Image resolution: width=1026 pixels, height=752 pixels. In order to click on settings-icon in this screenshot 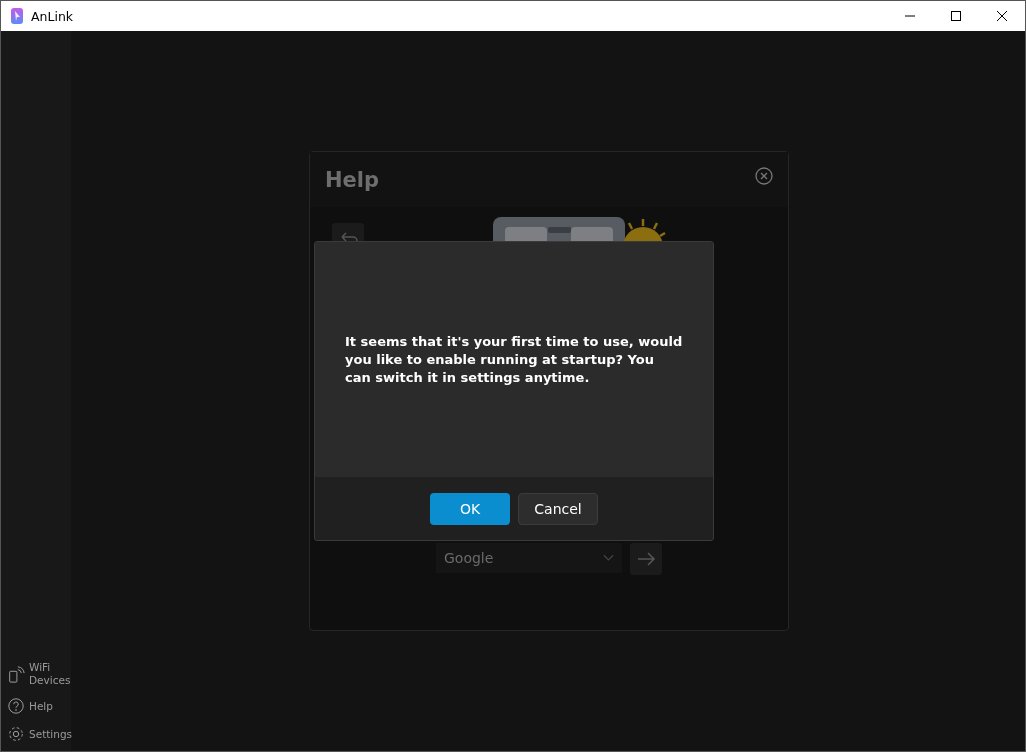, I will do `click(16, 734)`.